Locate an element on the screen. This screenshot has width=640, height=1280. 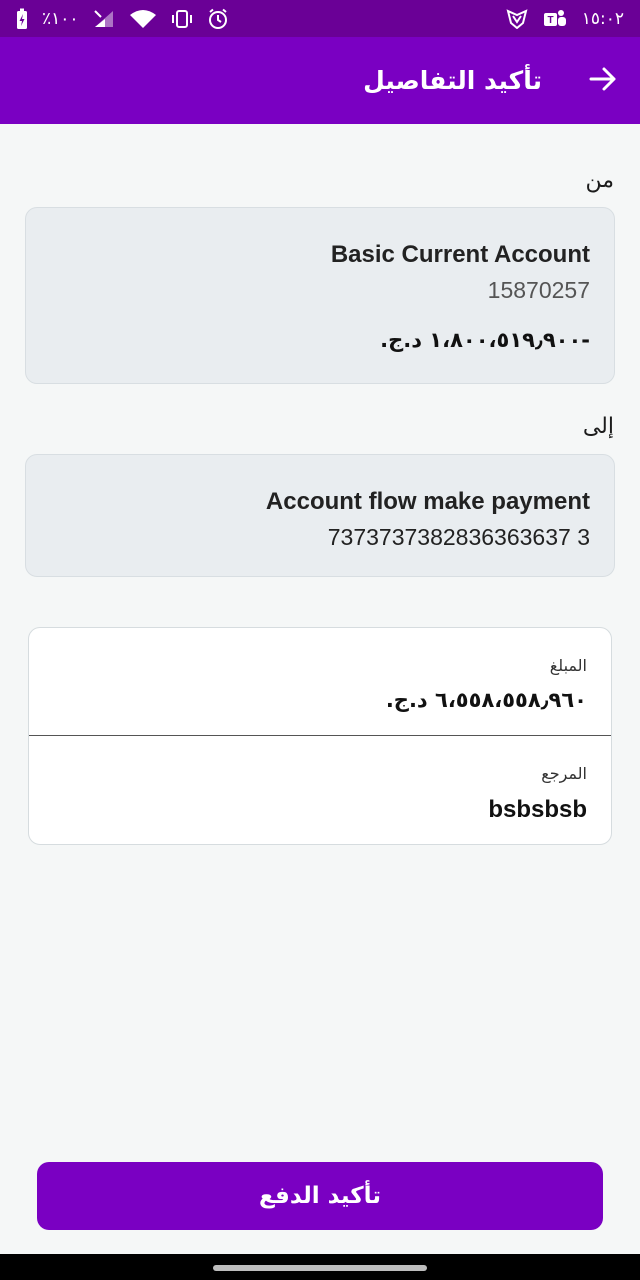
from-account-name: Basic Current Account is located at coordinates (460, 254).